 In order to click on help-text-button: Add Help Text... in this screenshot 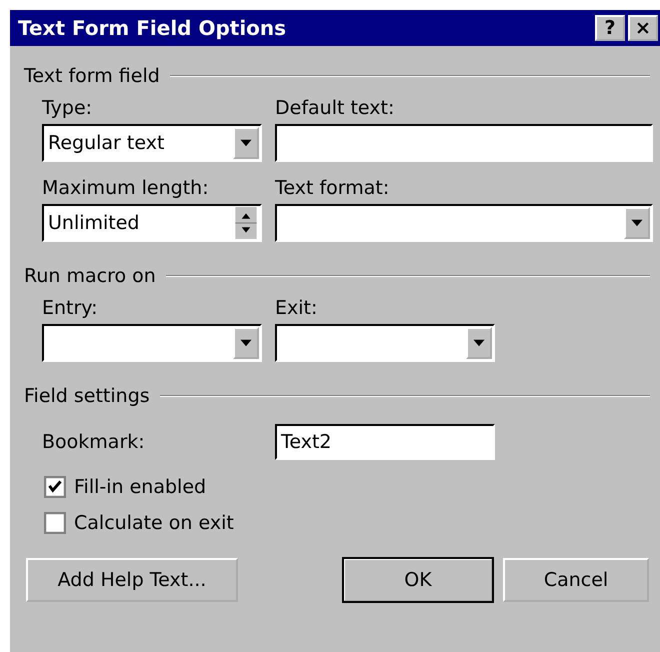, I will do `click(132, 580)`.